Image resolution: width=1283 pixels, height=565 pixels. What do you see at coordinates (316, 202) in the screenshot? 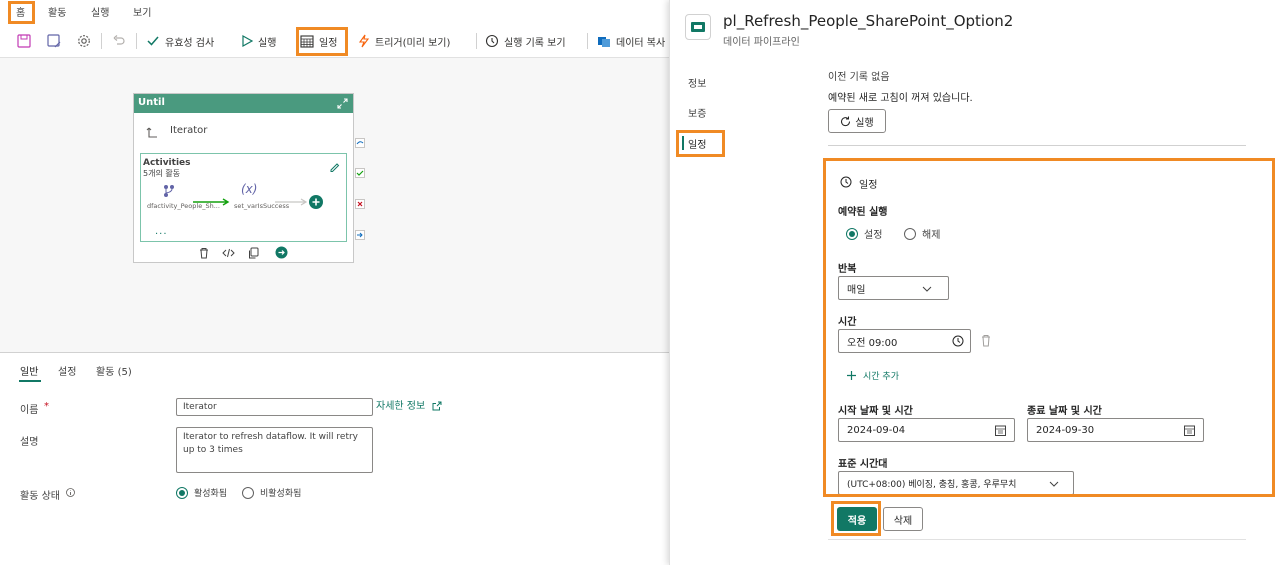
I see `add-activity-icon` at bounding box center [316, 202].